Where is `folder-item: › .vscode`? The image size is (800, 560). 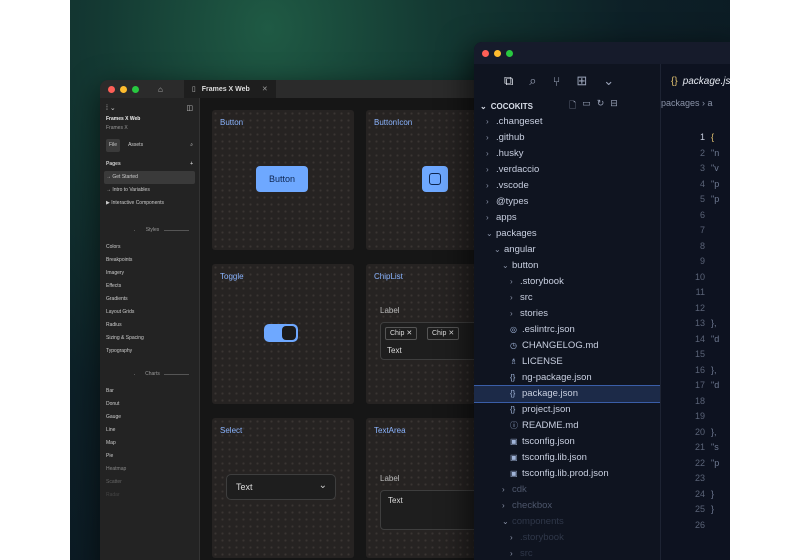 folder-item: › .vscode is located at coordinates (567, 186).